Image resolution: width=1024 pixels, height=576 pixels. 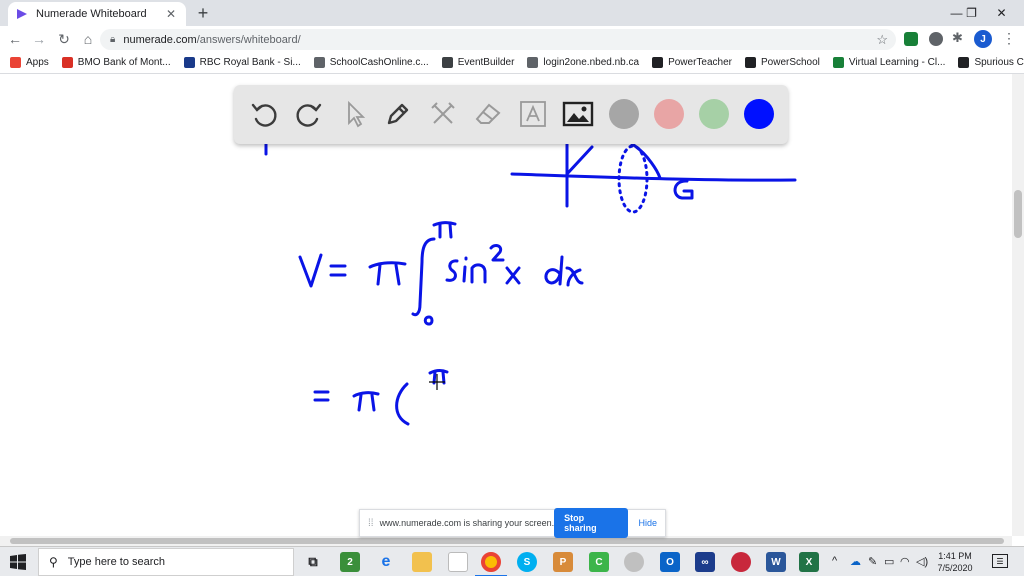 What do you see at coordinates (264, 114) in the screenshot?
I see `undo-icon` at bounding box center [264, 114].